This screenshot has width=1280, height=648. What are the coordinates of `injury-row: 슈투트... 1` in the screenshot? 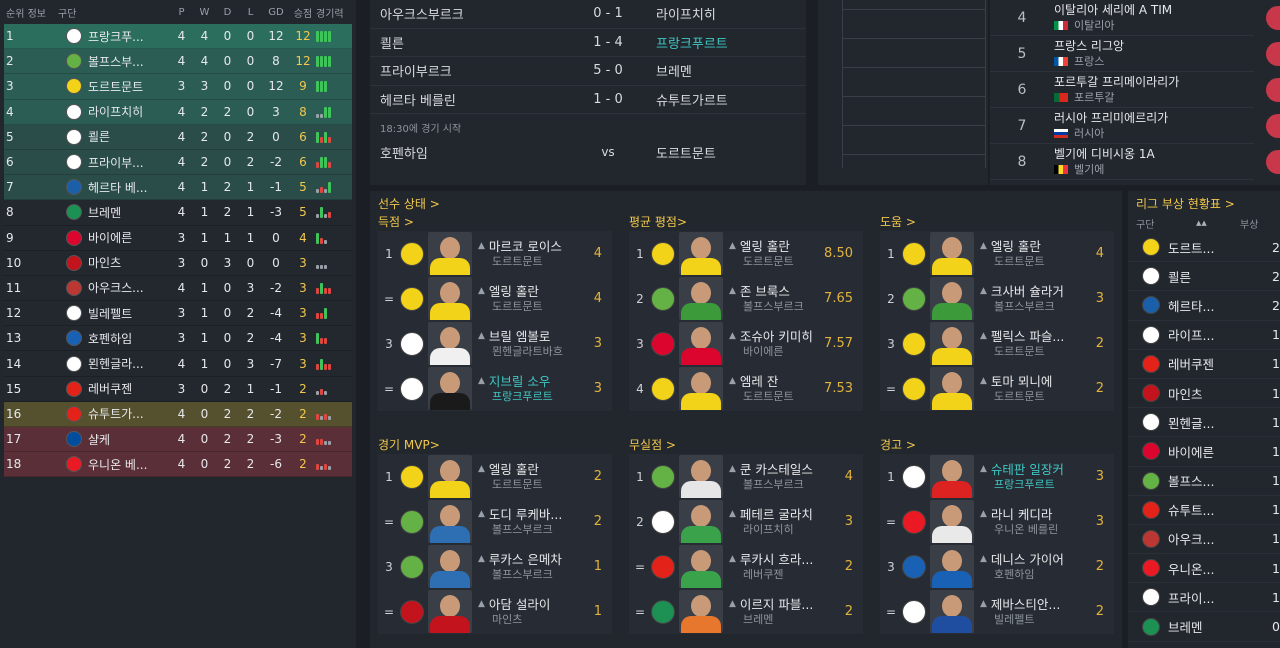 It's located at (1204, 510).